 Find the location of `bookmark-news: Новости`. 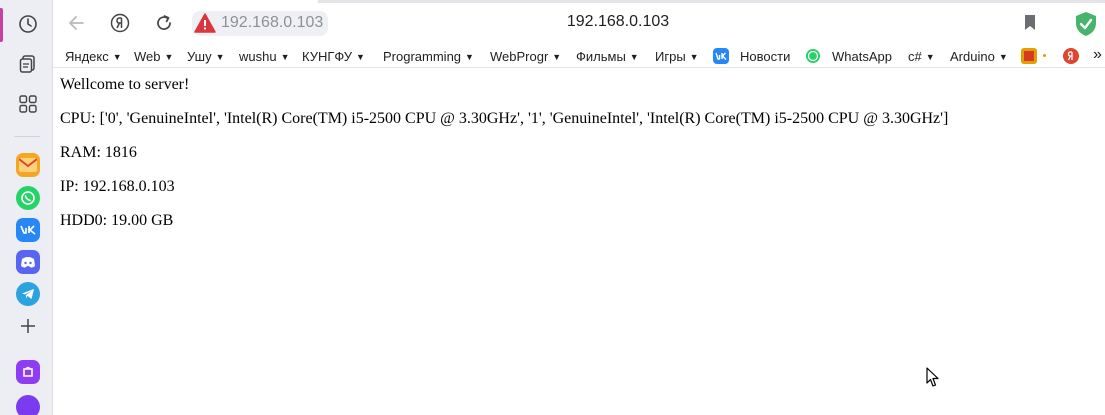

bookmark-news: Новости is located at coordinates (765, 56).